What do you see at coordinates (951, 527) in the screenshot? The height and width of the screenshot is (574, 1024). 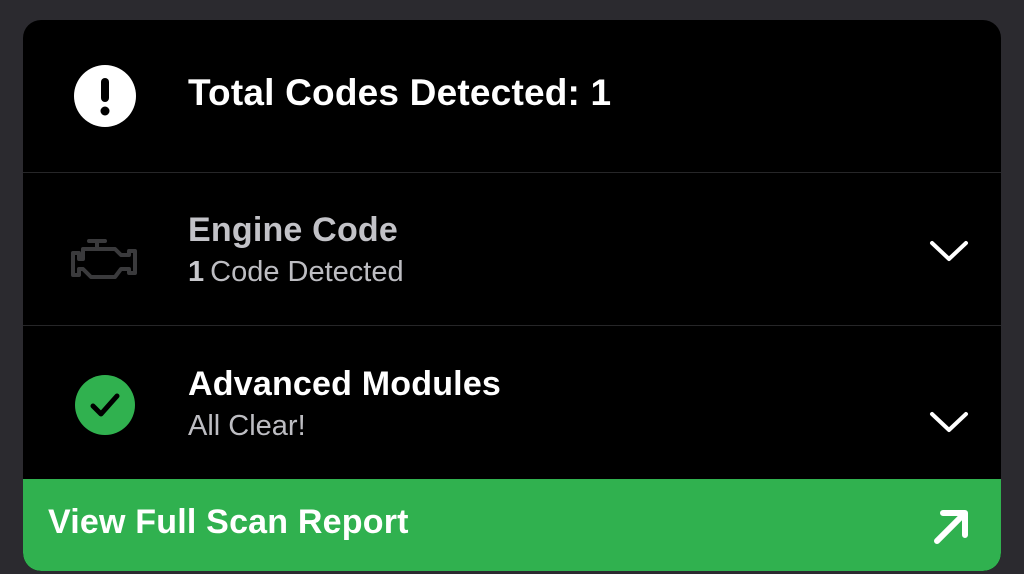 I see `arrow-up-right-icon` at bounding box center [951, 527].